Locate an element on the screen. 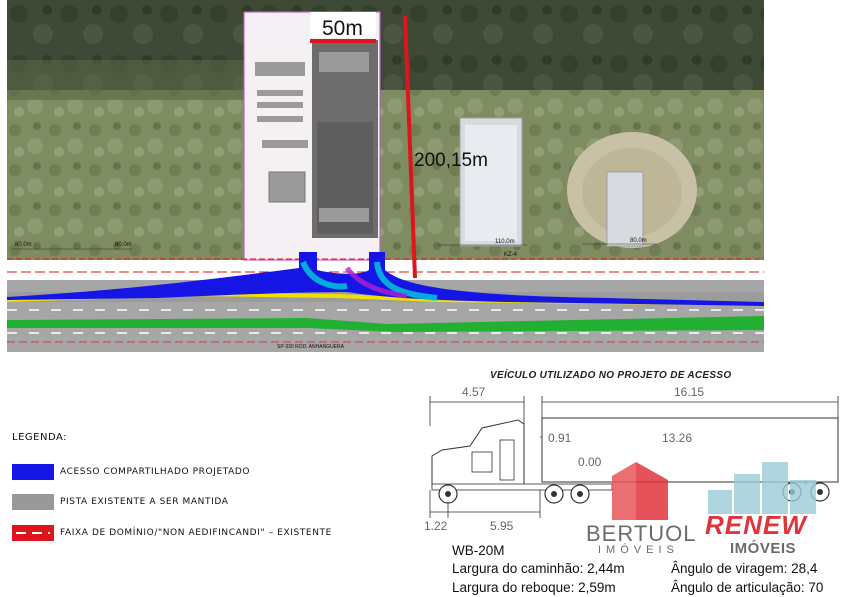  legend-label-existing: PISTA EXISTENTE A SER MANTIDA is located at coordinates (144, 502).